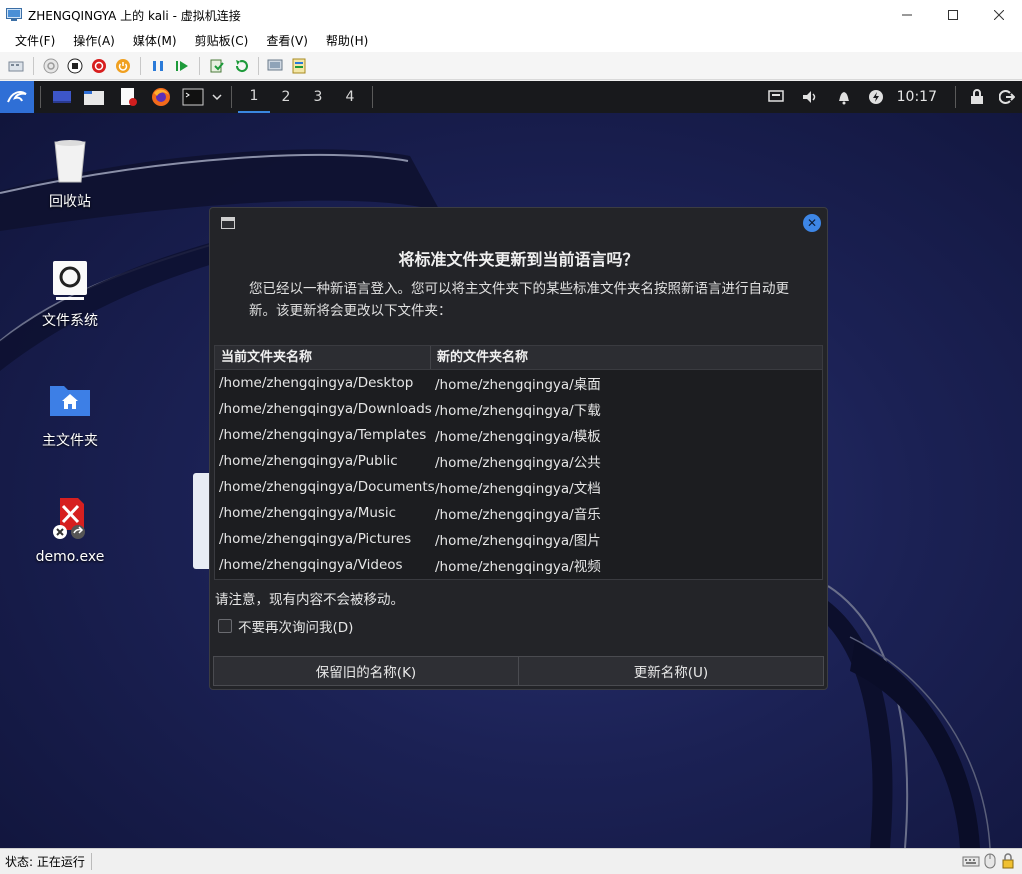 This screenshot has height=874, width=1022. Describe the element at coordinates (222, 41) in the screenshot. I see `menu-clipboard: 剪贴板(C)` at that location.